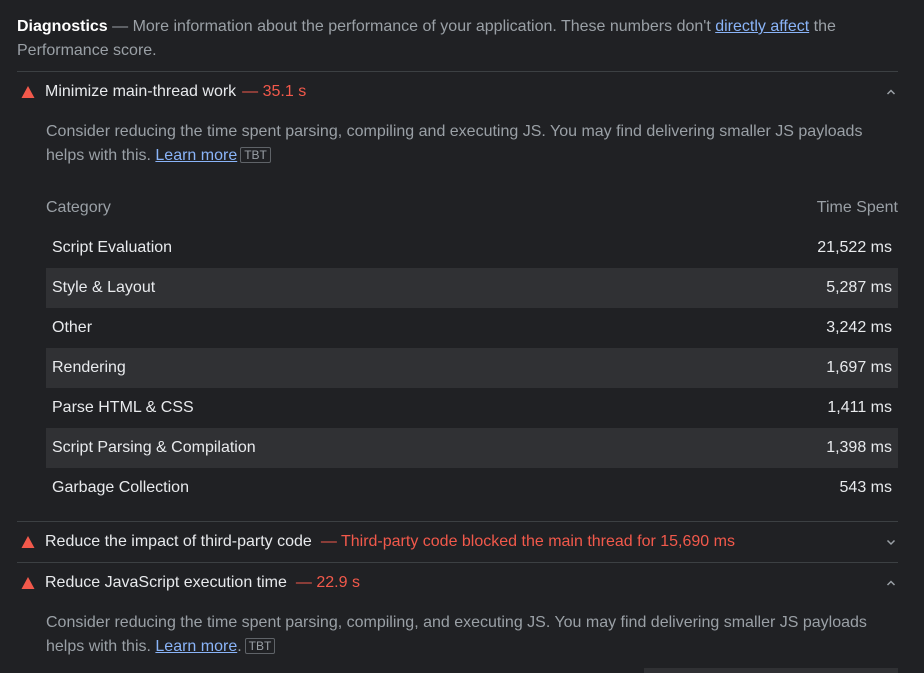 Image resolution: width=924 pixels, height=673 pixels. Describe the element at coordinates (859, 447) in the screenshot. I see `time-cell: 1,398 ms` at that location.